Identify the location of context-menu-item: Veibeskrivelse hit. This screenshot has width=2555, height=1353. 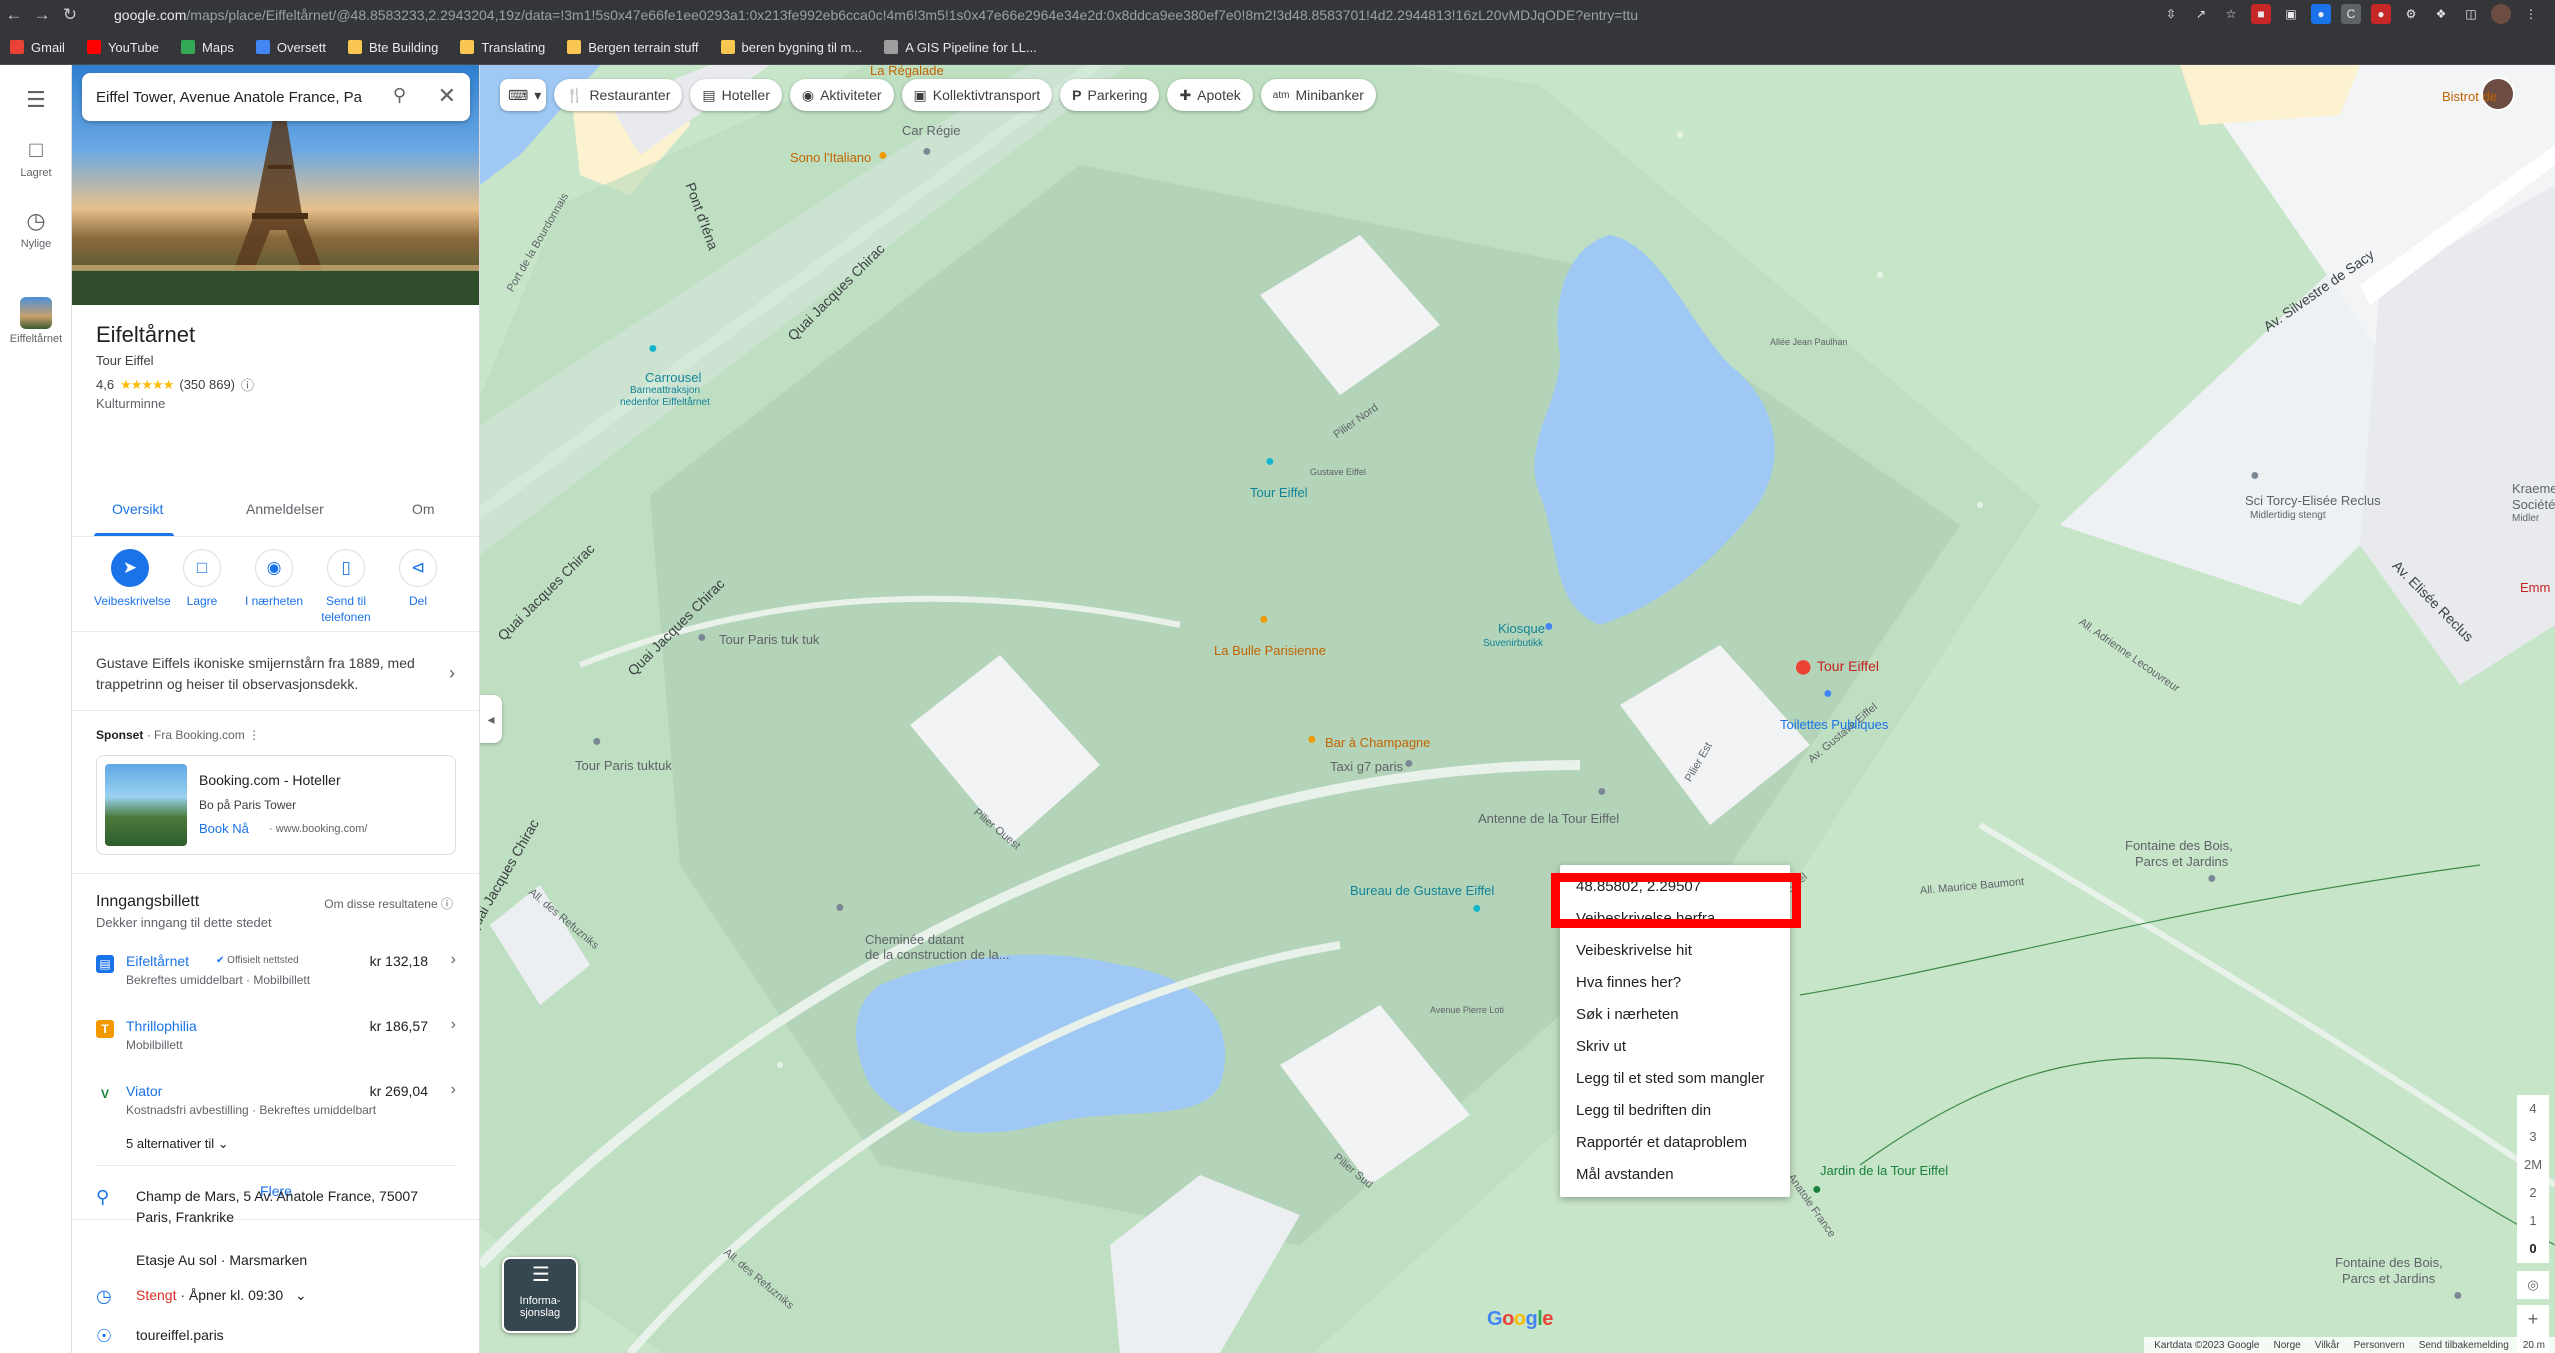
(1675, 951).